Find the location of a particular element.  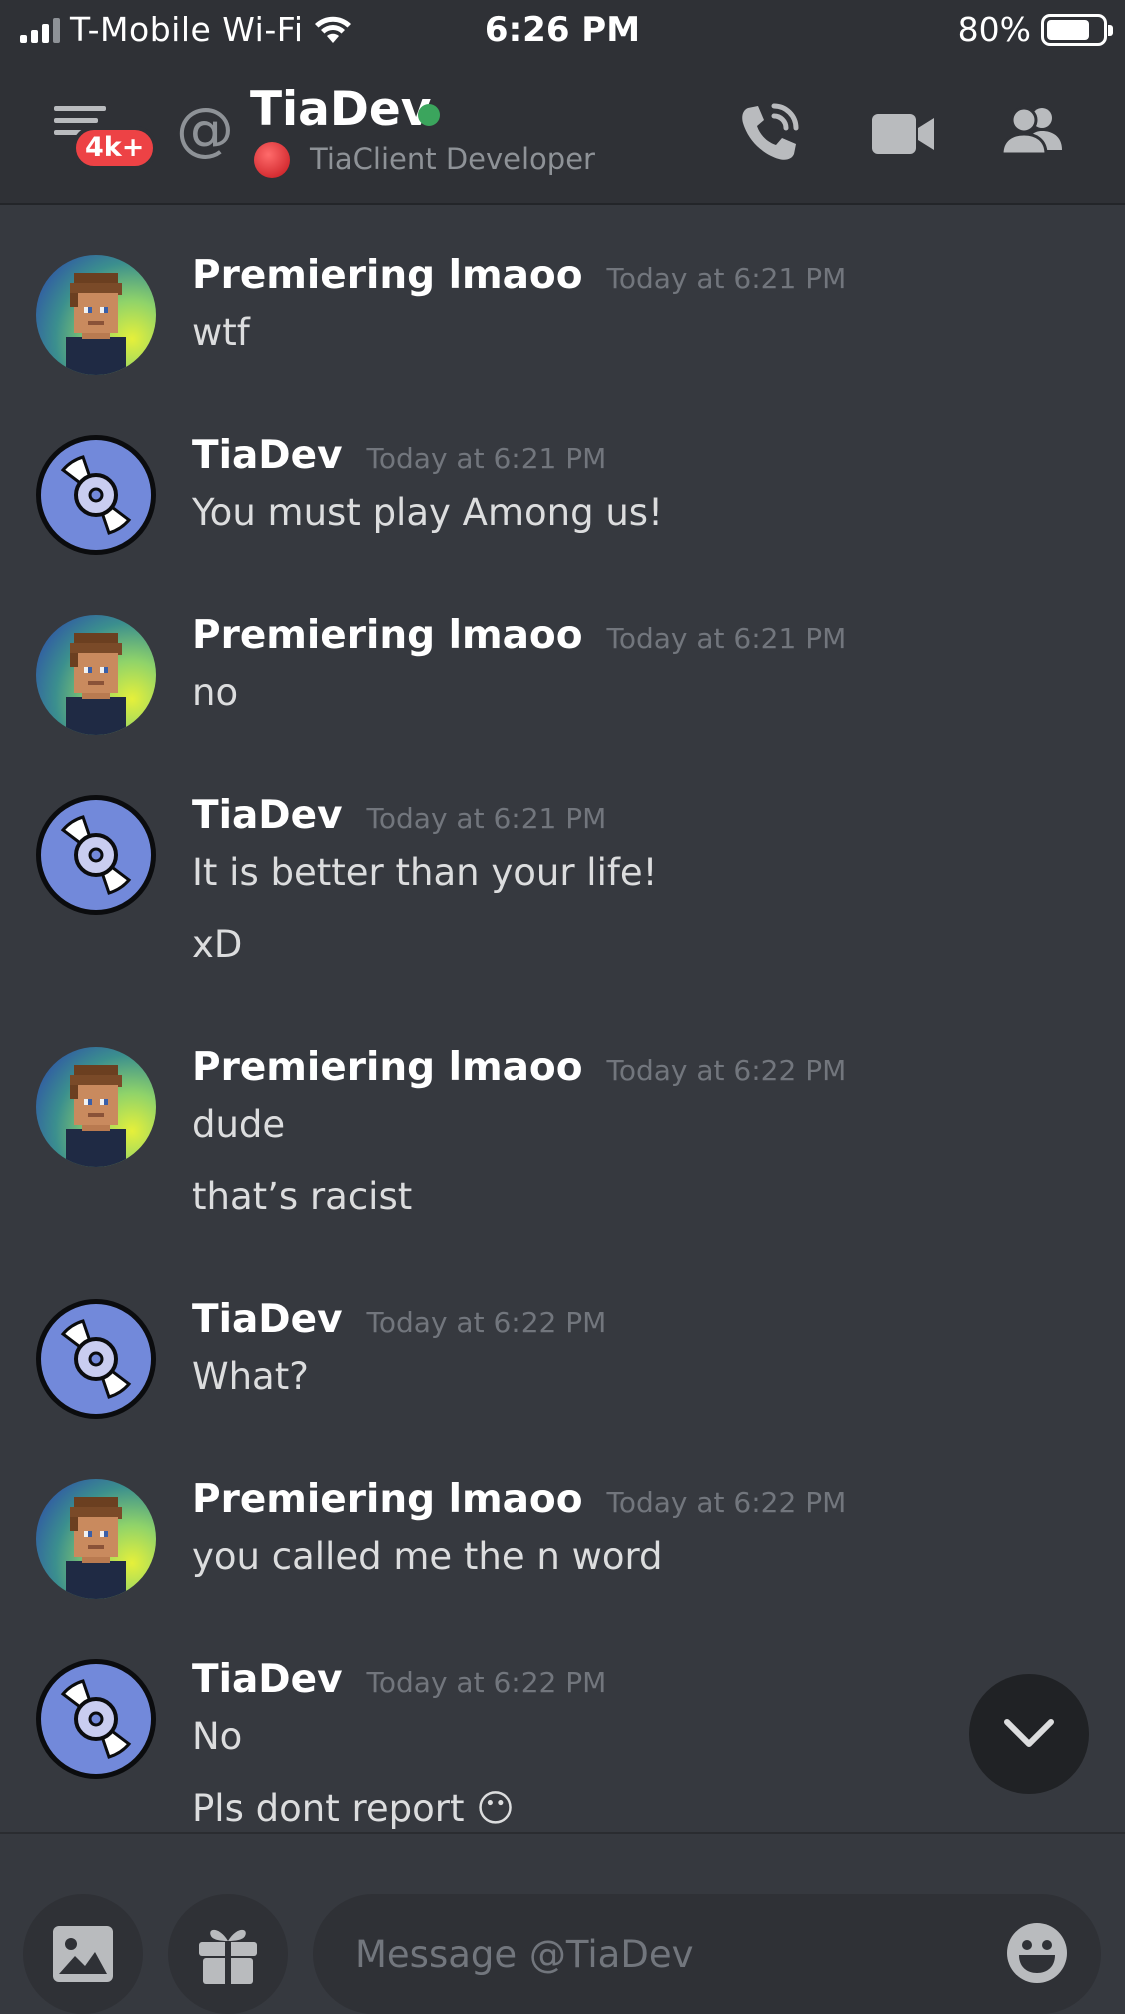

status-bar: T-Mobile Wi-Fi 6:26 PM 80% is located at coordinates (562, 31).